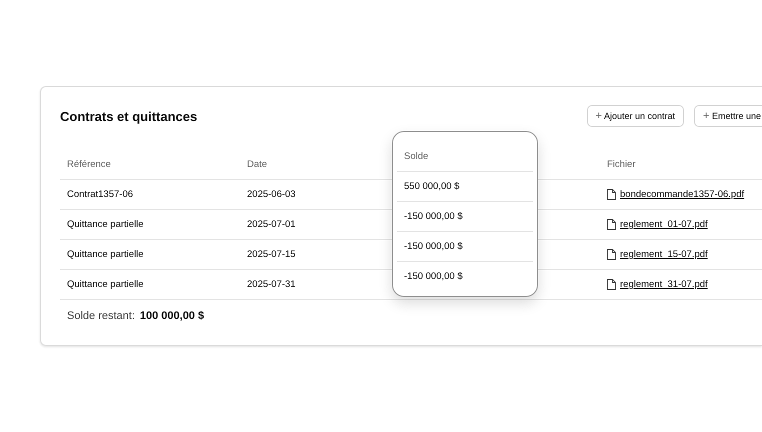 Image resolution: width=762 pixels, height=432 pixels. I want to click on file-link: bondecommande1357-06.pdf, so click(682, 194).